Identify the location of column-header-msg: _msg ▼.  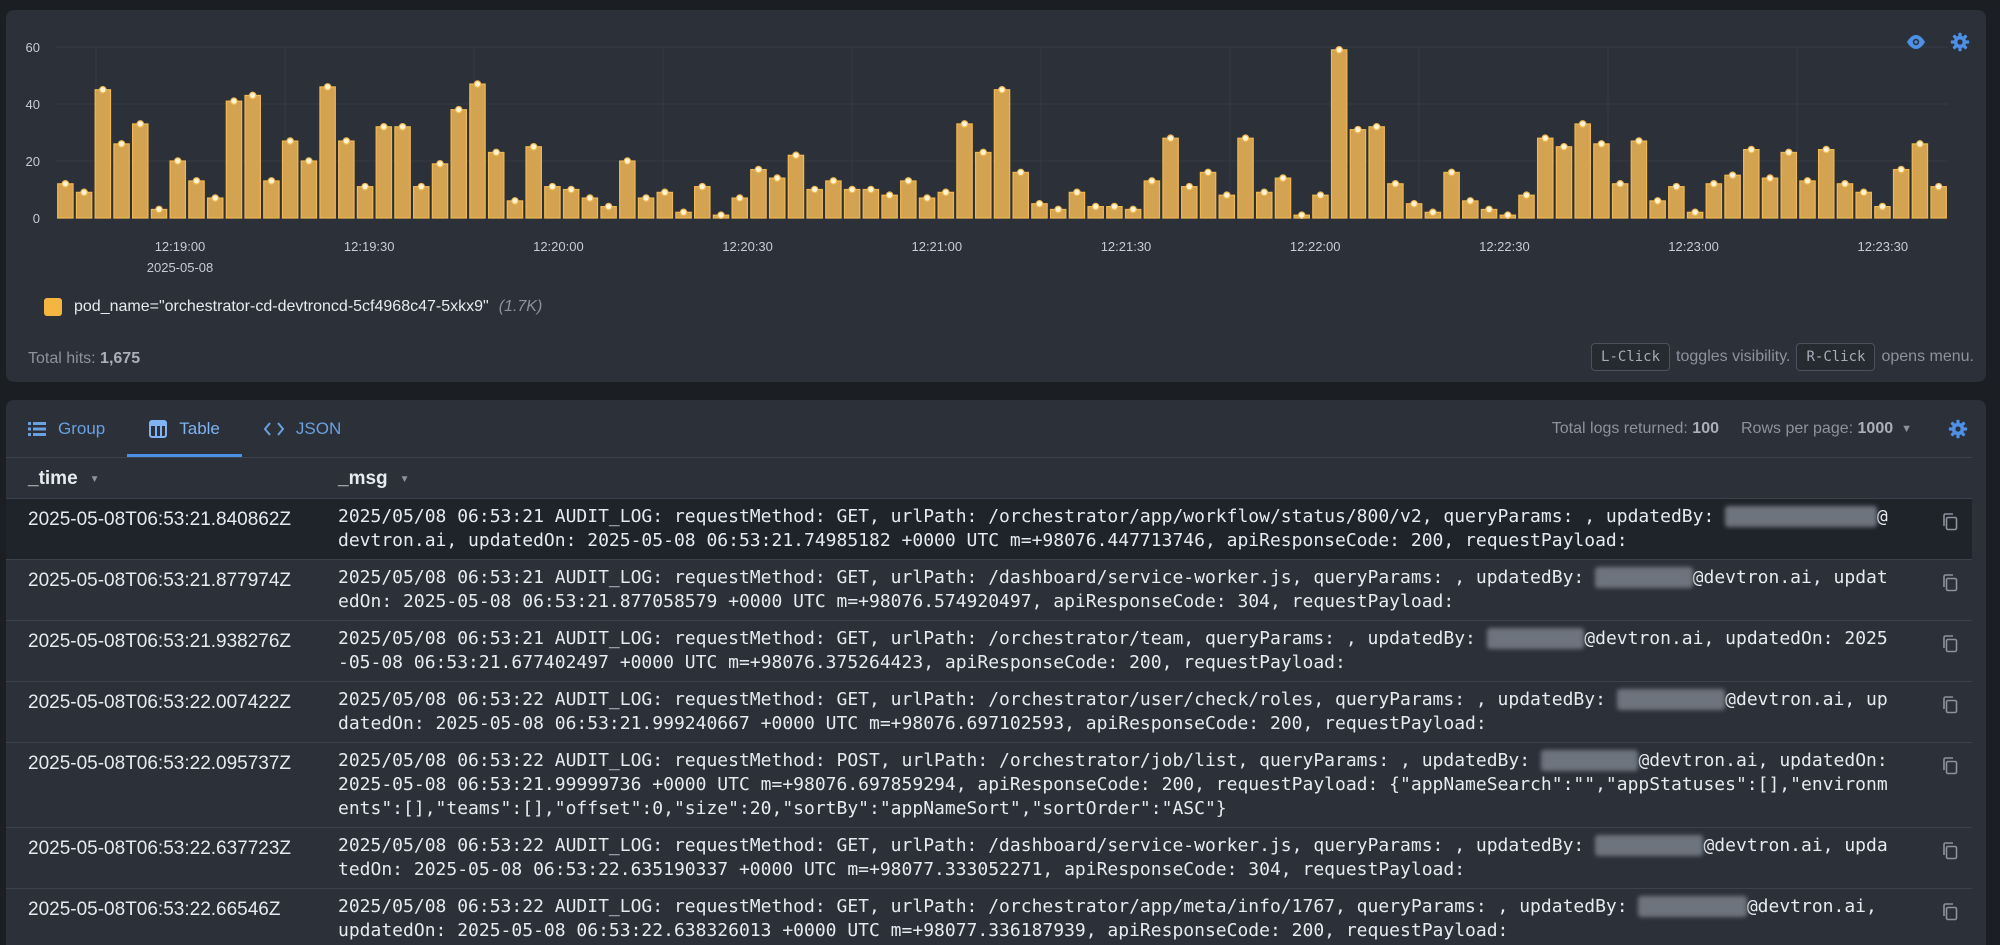
(374, 479).